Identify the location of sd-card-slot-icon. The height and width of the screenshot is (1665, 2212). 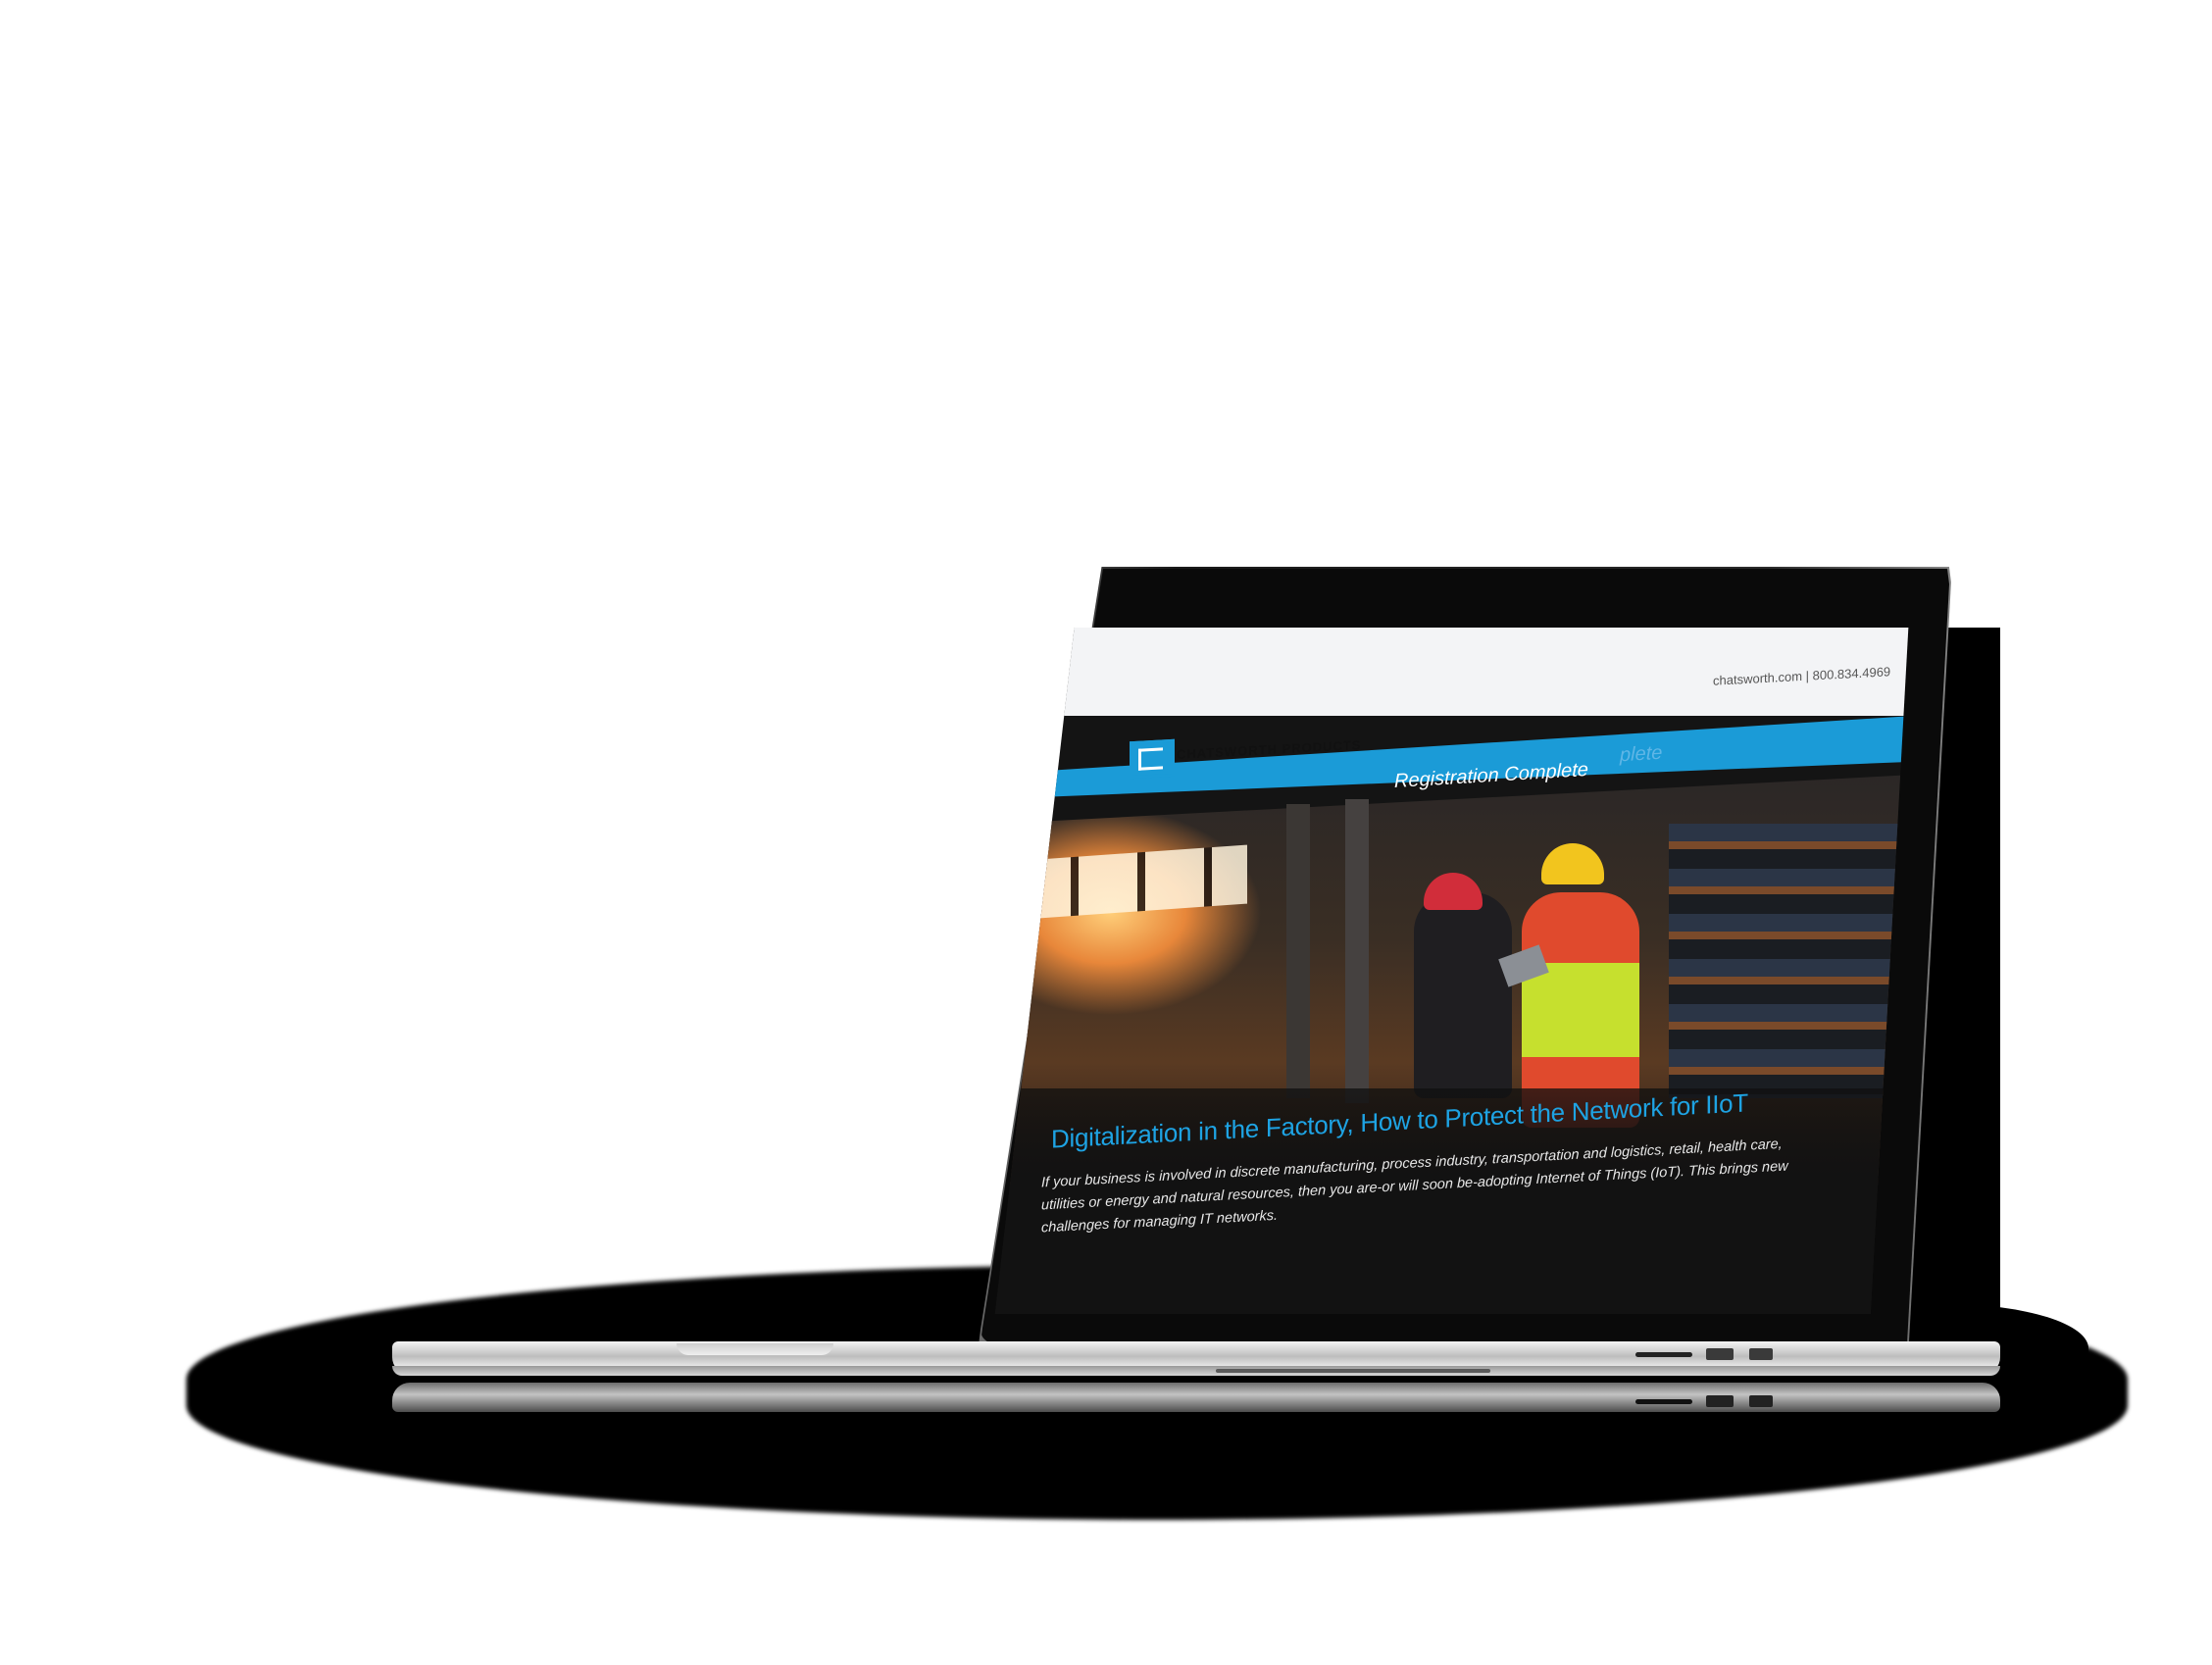
(1664, 1354).